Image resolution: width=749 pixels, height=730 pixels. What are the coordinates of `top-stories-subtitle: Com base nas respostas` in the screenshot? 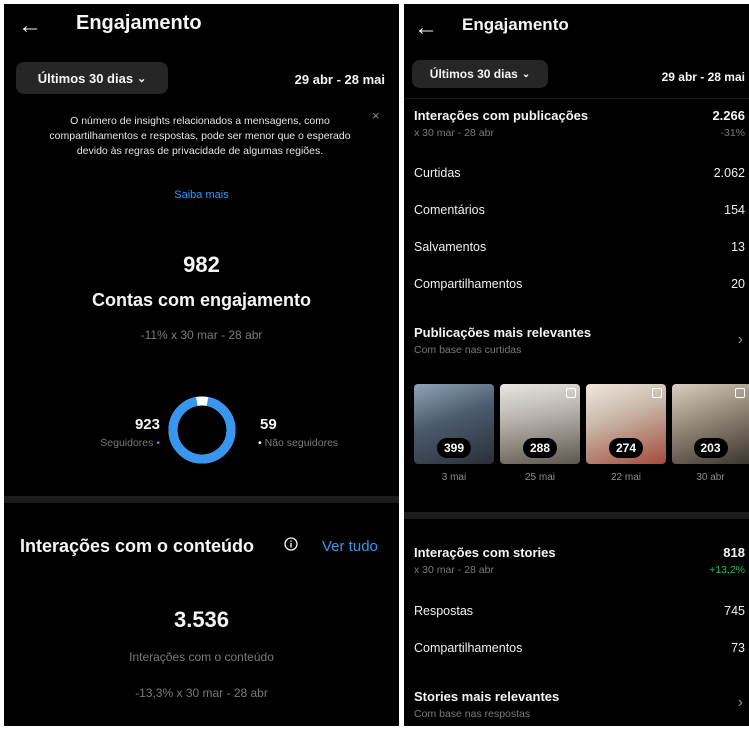 It's located at (472, 714).